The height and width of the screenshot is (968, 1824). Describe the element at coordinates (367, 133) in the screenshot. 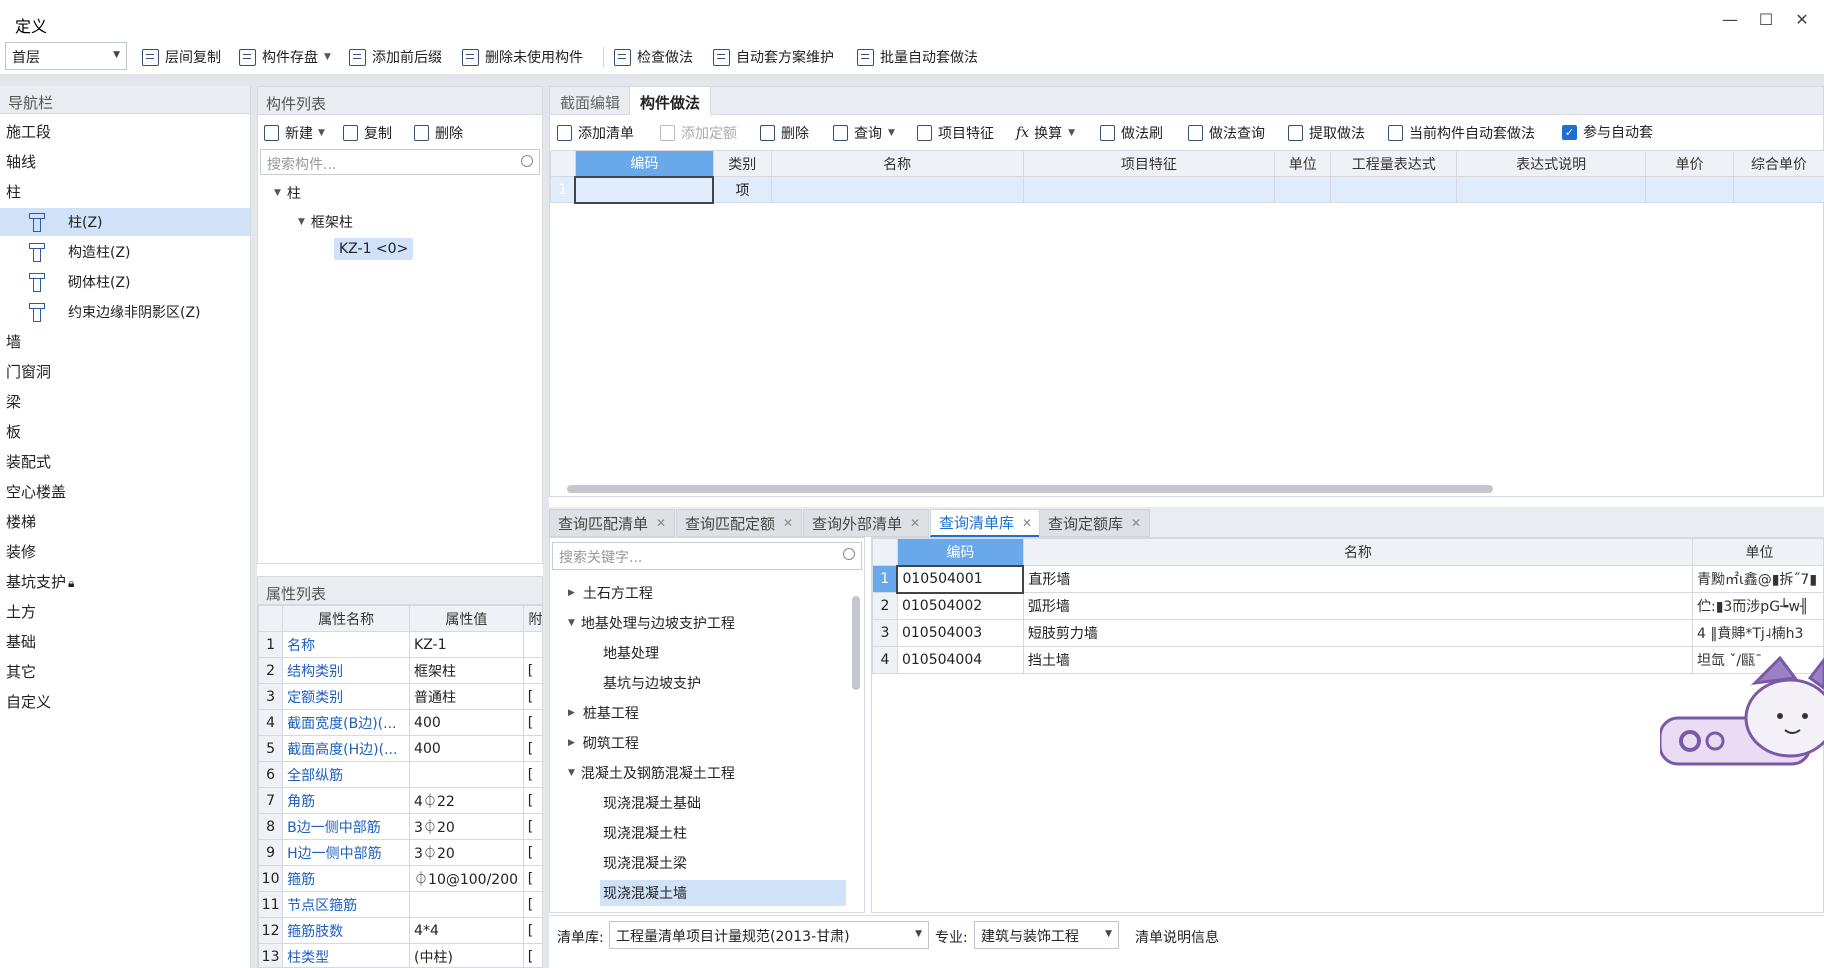

I see `copy-component-button: 复制` at that location.